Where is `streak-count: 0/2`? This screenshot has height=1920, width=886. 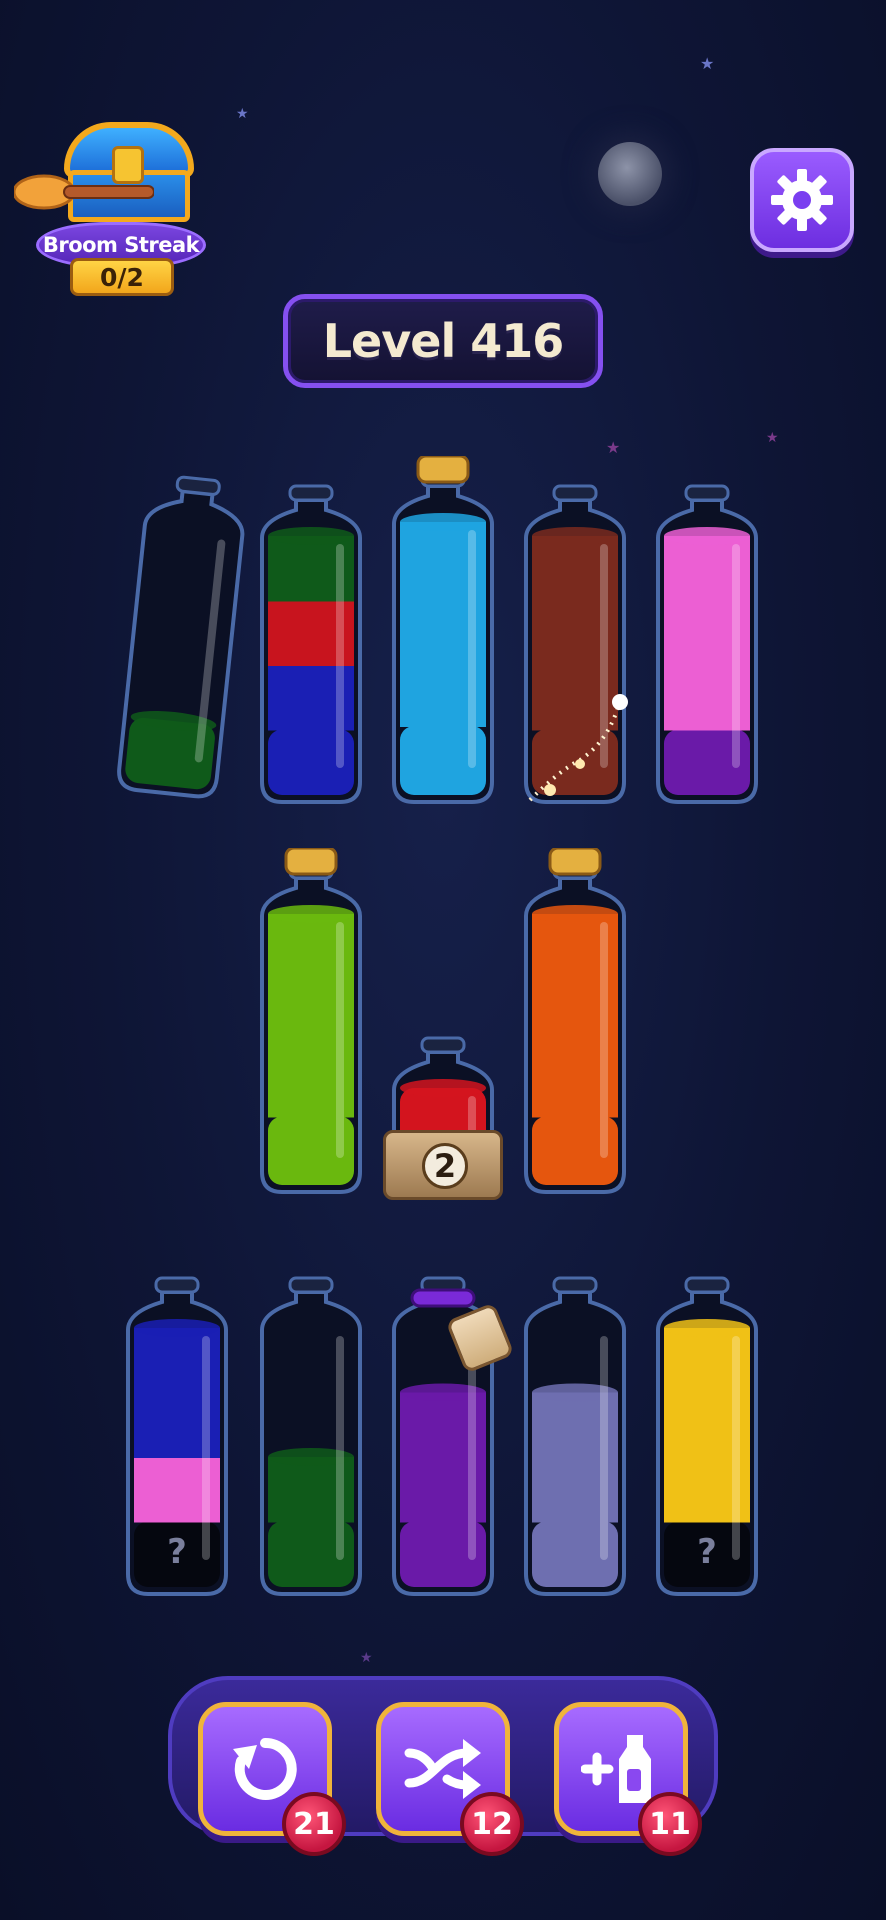 streak-count: 0/2 is located at coordinates (122, 277).